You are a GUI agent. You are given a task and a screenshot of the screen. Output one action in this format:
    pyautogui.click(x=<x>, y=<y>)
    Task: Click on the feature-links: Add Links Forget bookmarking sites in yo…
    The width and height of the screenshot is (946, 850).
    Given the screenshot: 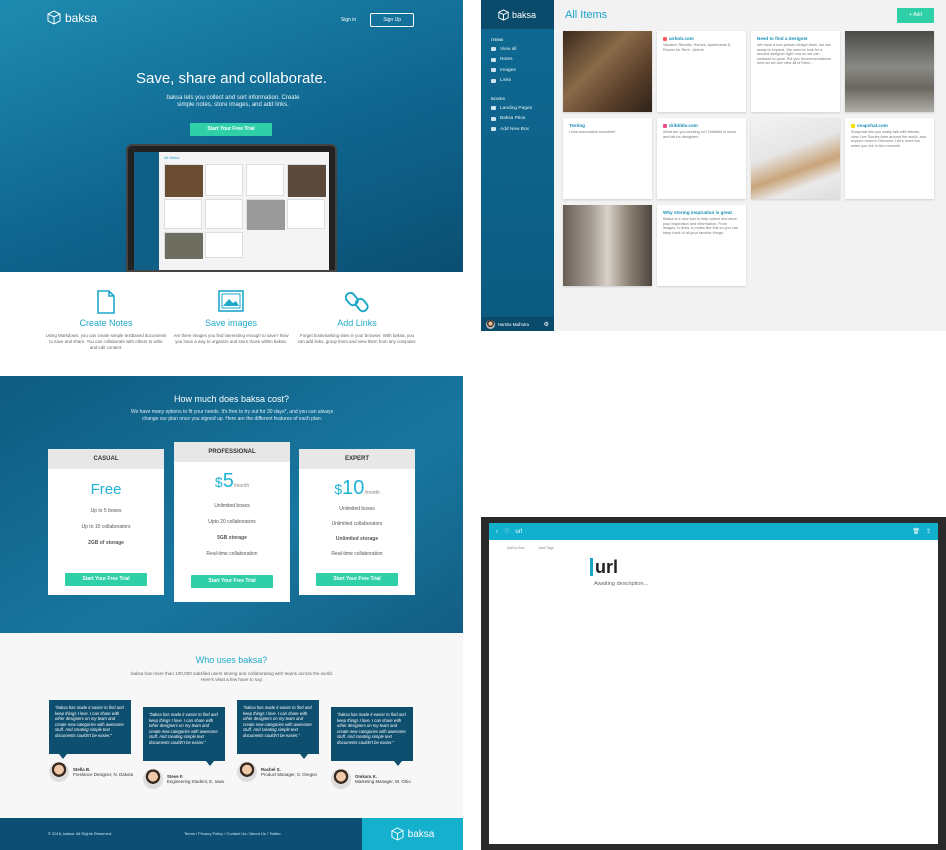 What is the action you would take?
    pyautogui.click(x=357, y=317)
    